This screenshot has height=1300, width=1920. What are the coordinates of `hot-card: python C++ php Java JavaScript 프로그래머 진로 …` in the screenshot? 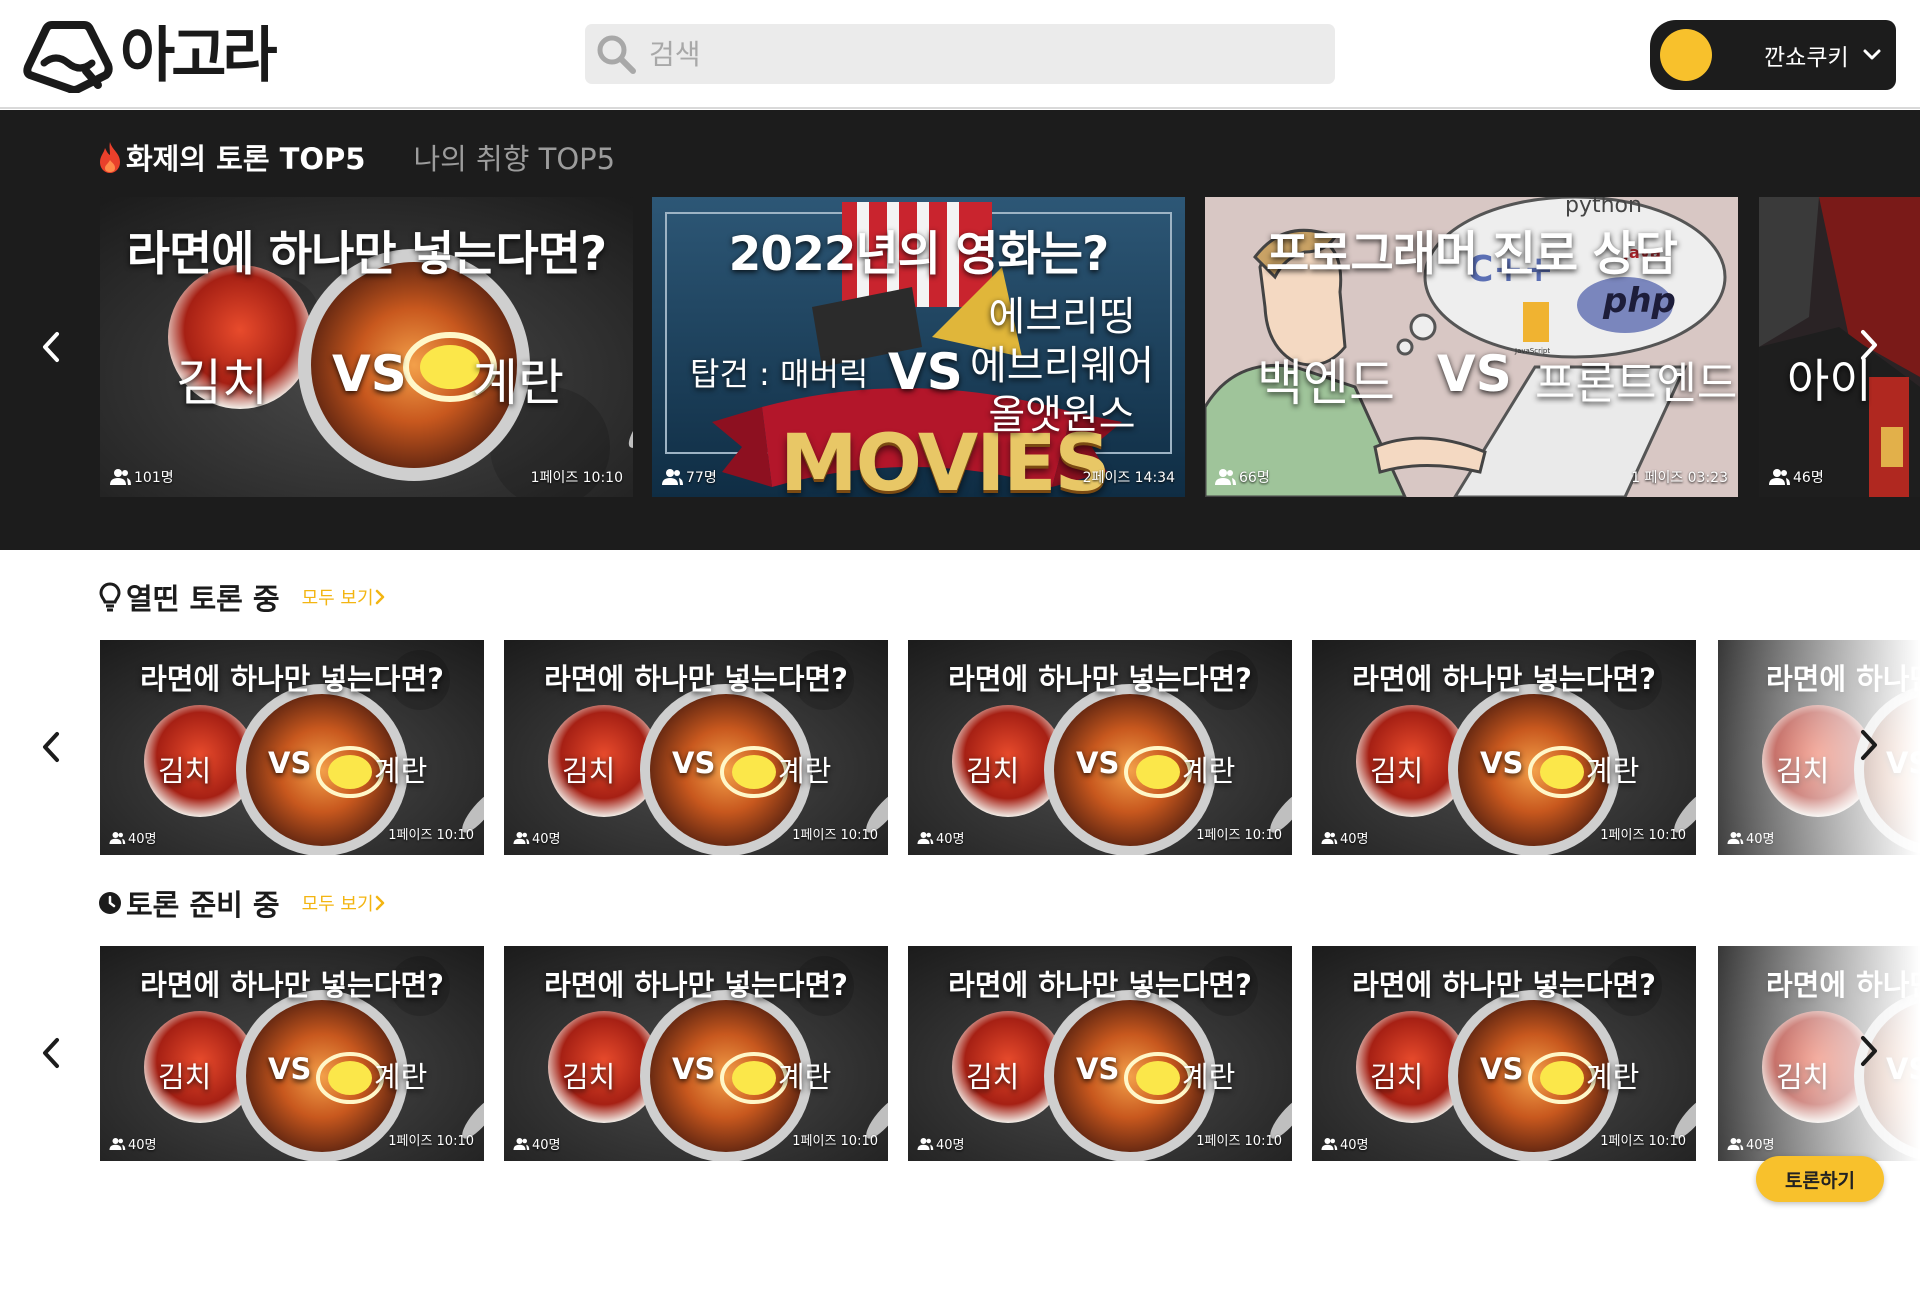 It's located at (1471, 347).